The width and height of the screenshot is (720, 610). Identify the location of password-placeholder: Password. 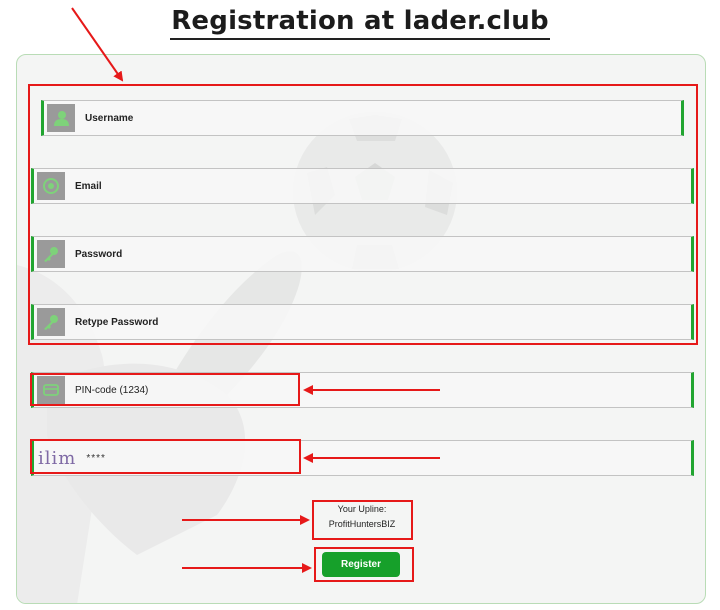
(99, 254).